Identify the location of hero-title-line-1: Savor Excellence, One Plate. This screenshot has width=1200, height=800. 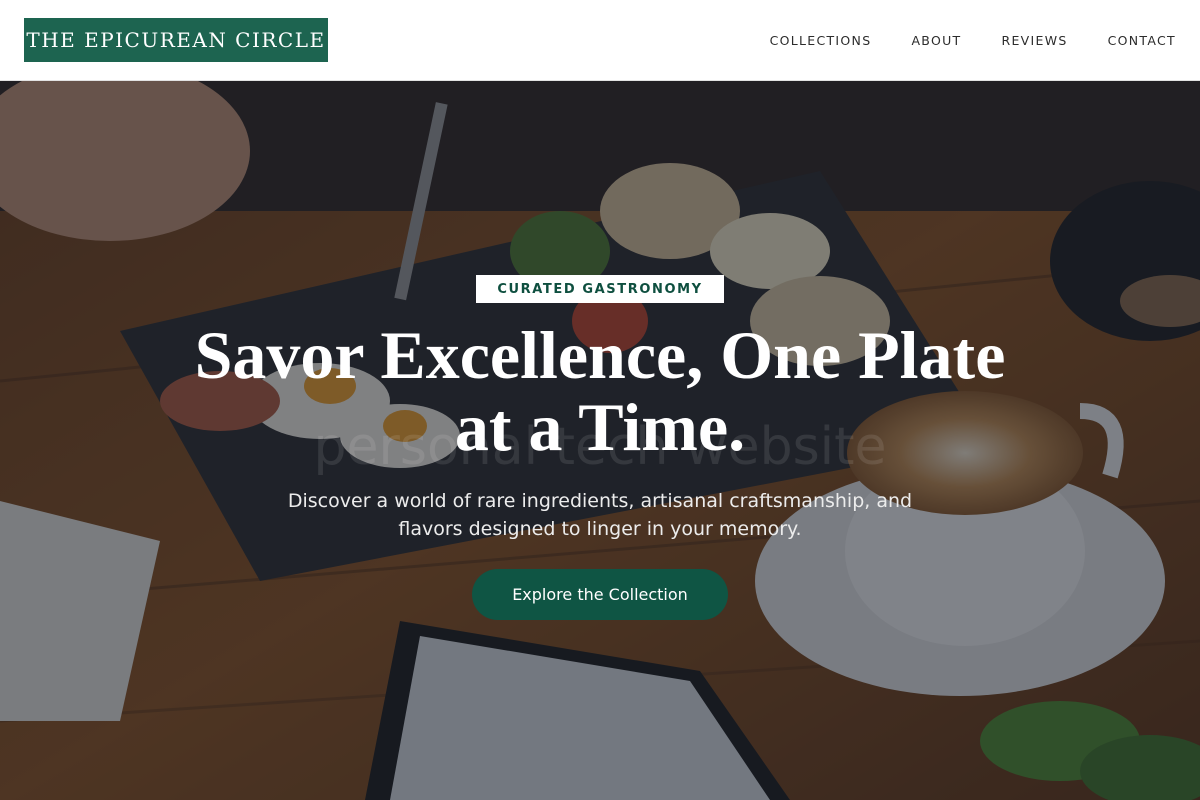
(600, 355).